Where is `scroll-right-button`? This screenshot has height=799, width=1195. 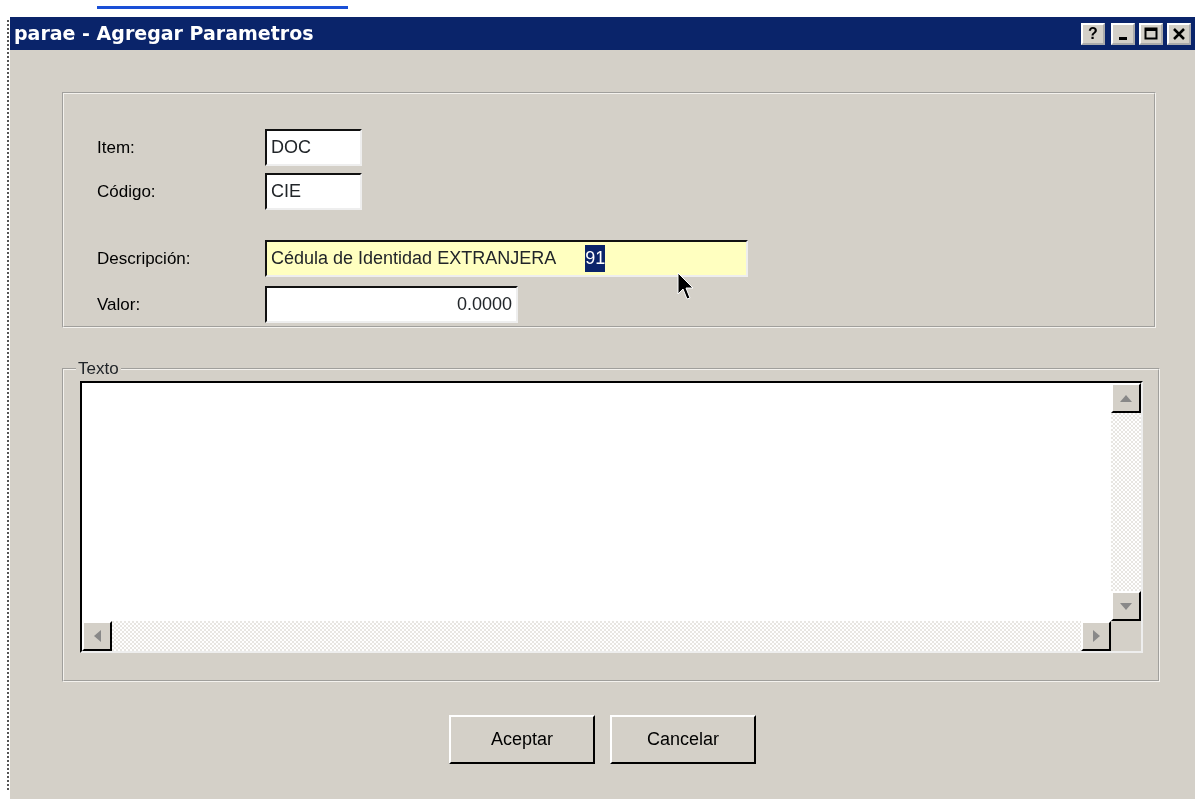
scroll-right-button is located at coordinates (1096, 636).